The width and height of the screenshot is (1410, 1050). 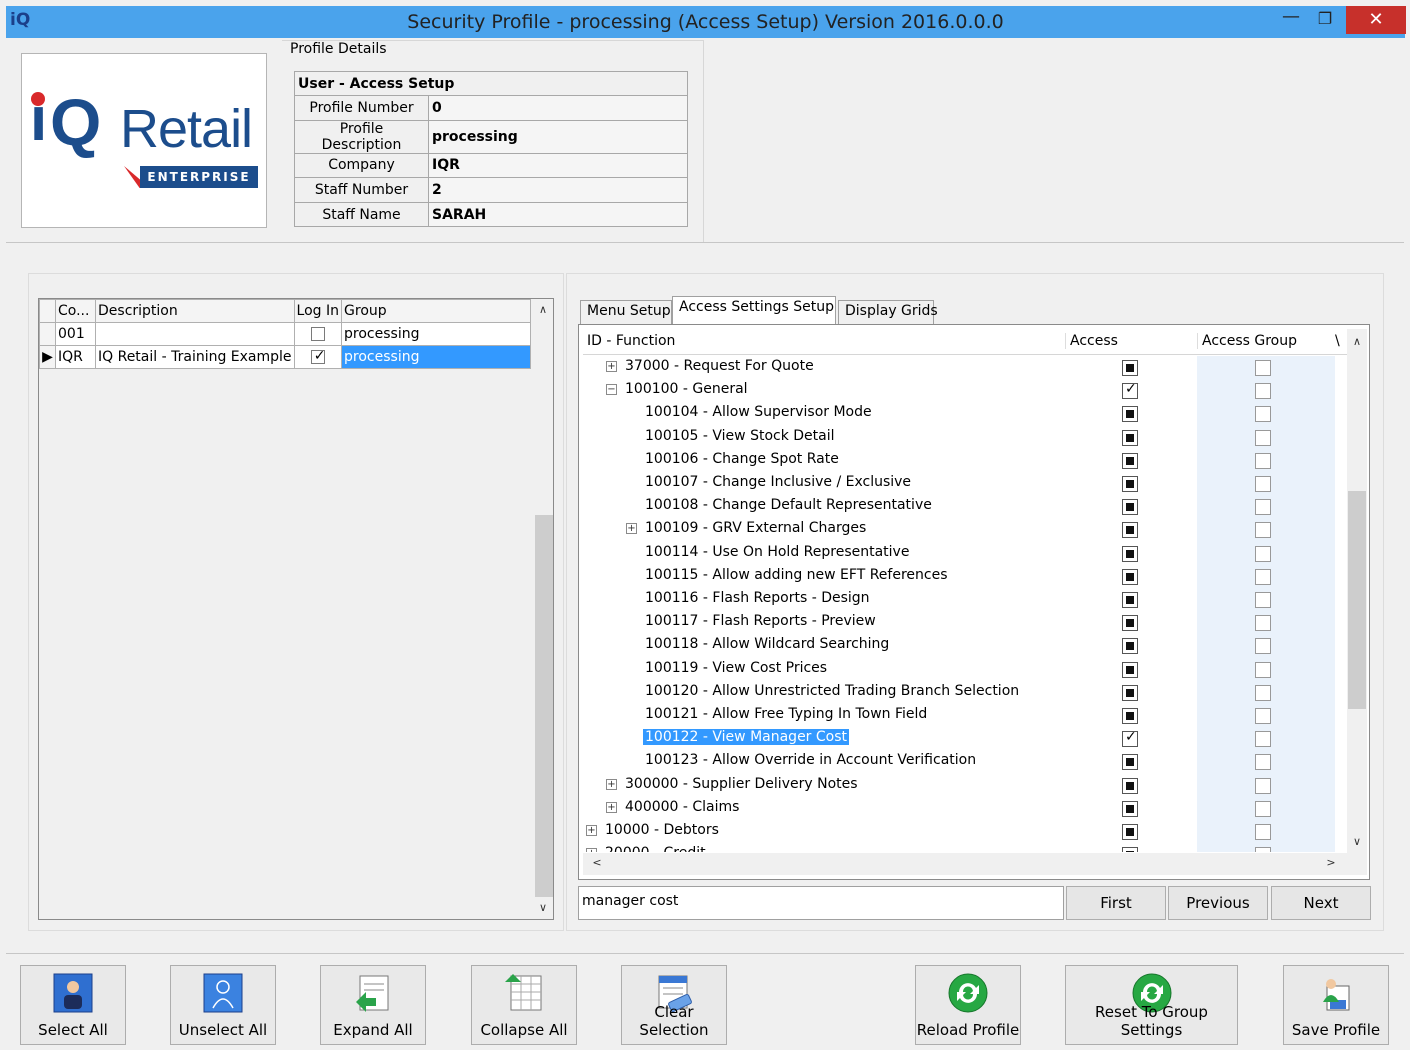 I want to click on tree-row: 100115 - Allow adding new EFT References, so click(x=965, y=576).